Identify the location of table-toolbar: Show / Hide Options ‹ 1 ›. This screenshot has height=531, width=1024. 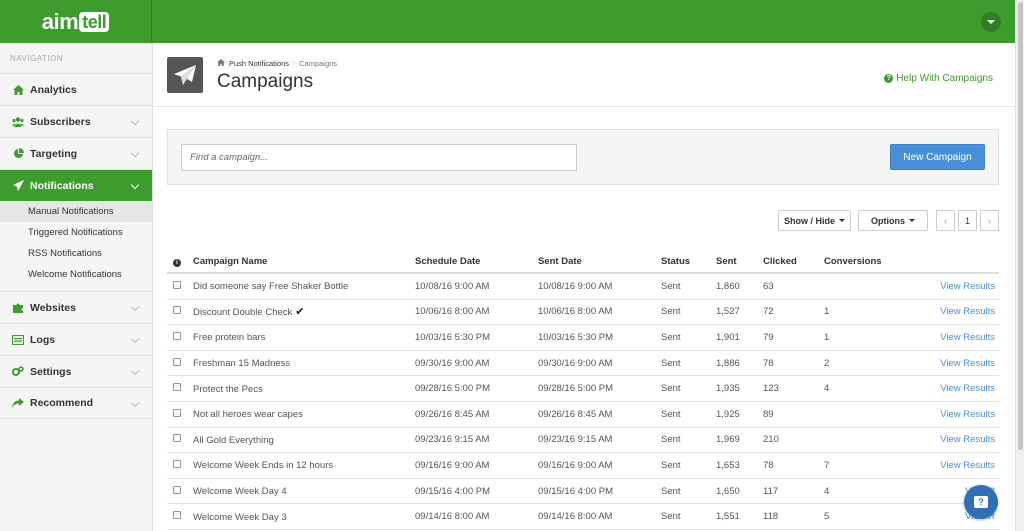
(583, 221).